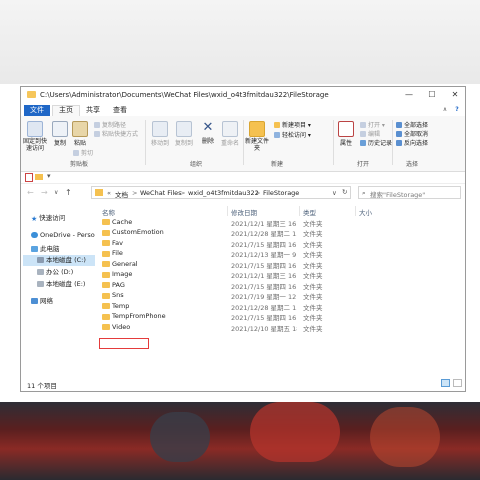 The height and width of the screenshot is (480, 480). I want to click on easy-access-button: 轻松访问 ▾, so click(292, 134).